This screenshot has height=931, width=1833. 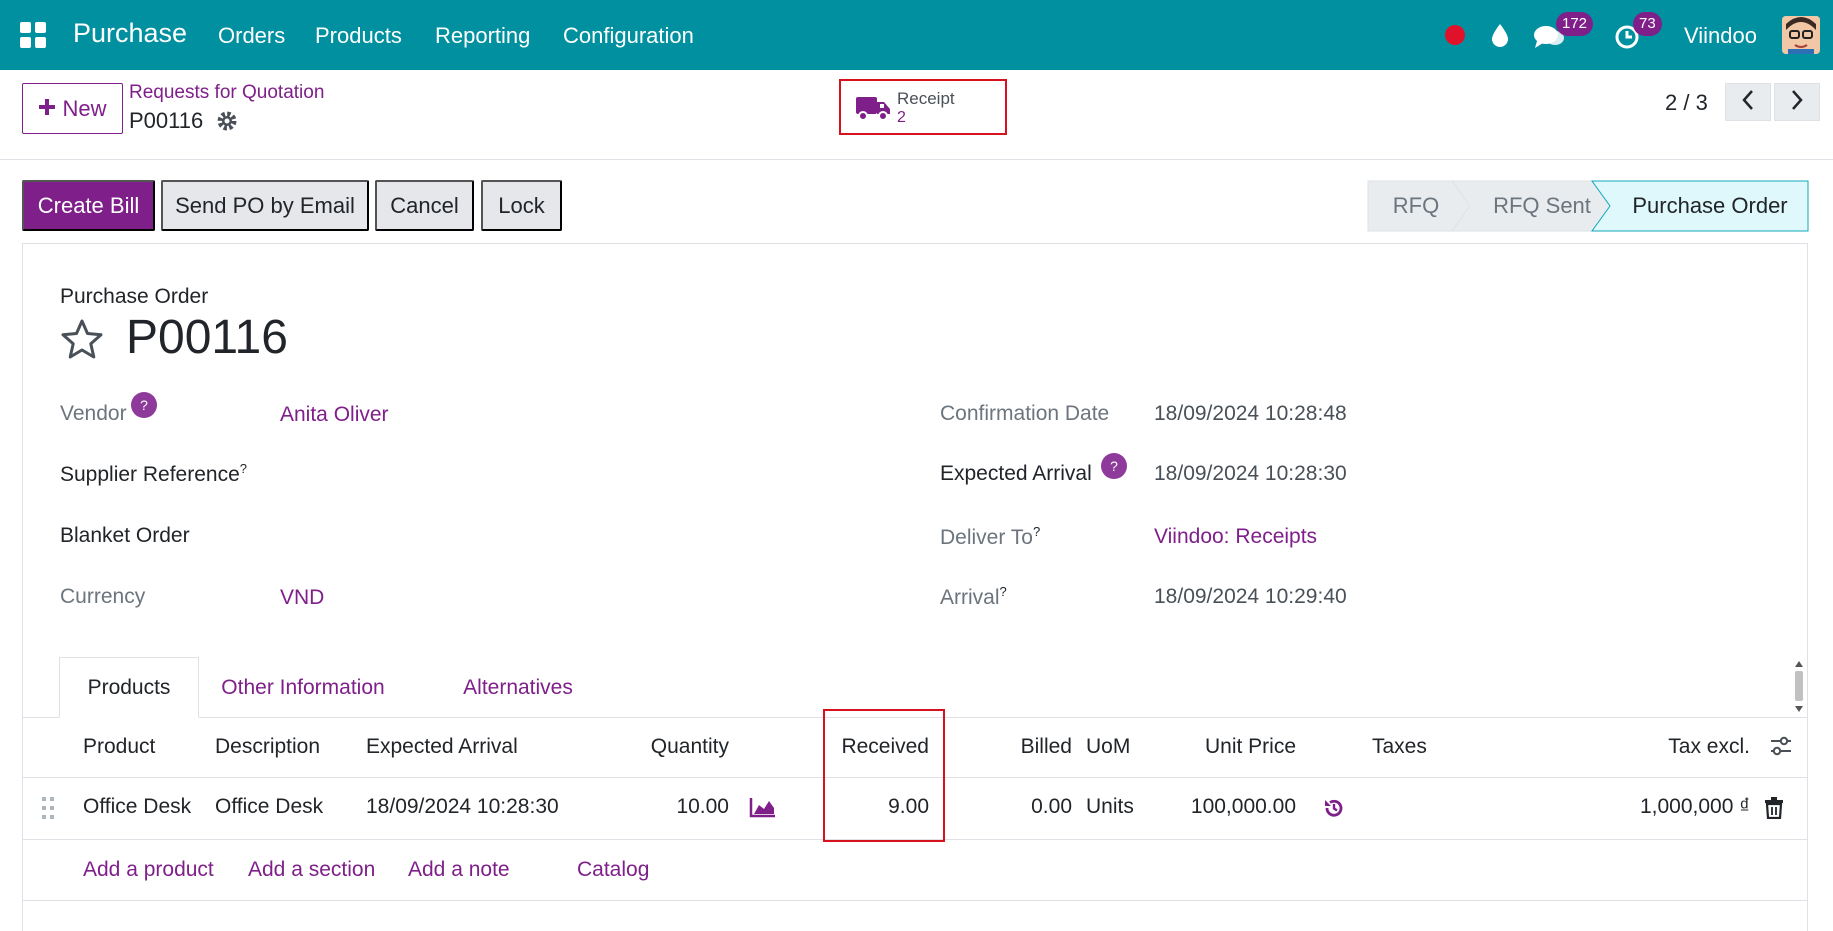 I want to click on add-note-link: Add a note, so click(x=459, y=870).